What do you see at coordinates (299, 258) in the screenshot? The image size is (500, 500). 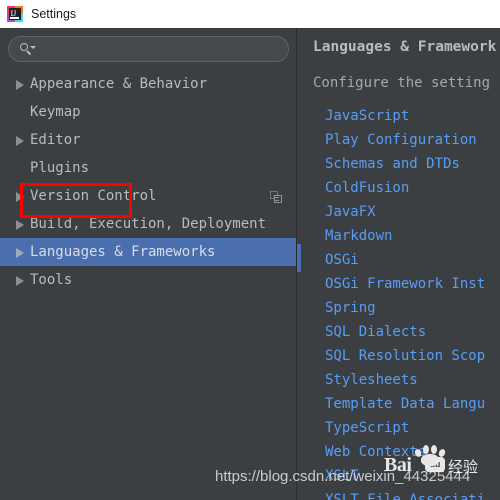 I see `scroll-position-marker` at bounding box center [299, 258].